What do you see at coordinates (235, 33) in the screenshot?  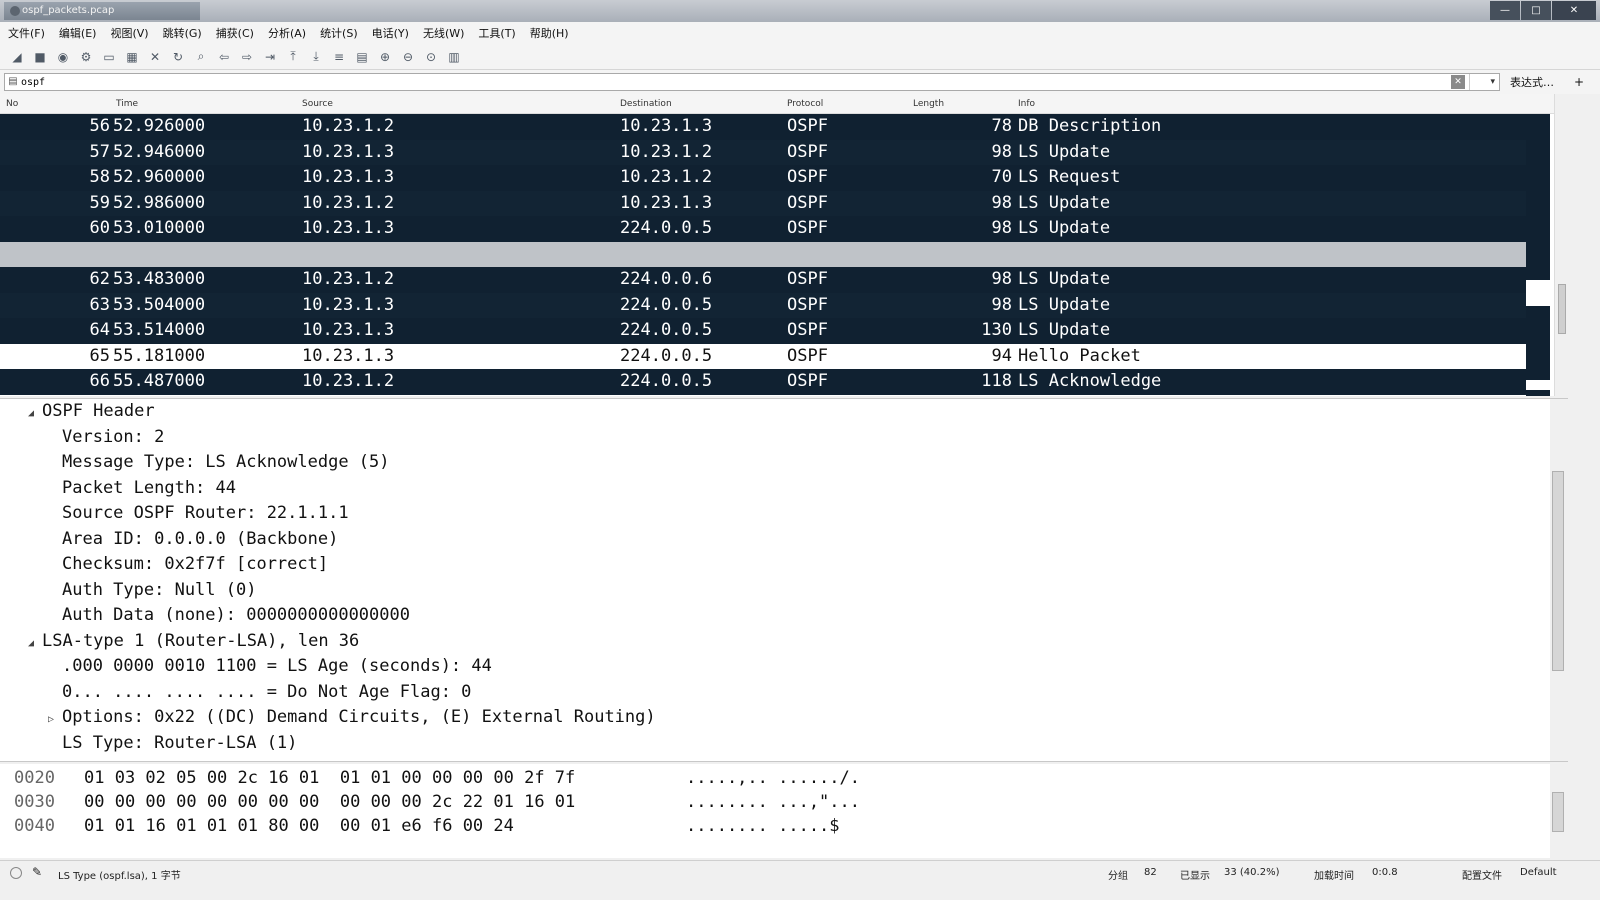 I see `menu-item: 捕获(C)` at bounding box center [235, 33].